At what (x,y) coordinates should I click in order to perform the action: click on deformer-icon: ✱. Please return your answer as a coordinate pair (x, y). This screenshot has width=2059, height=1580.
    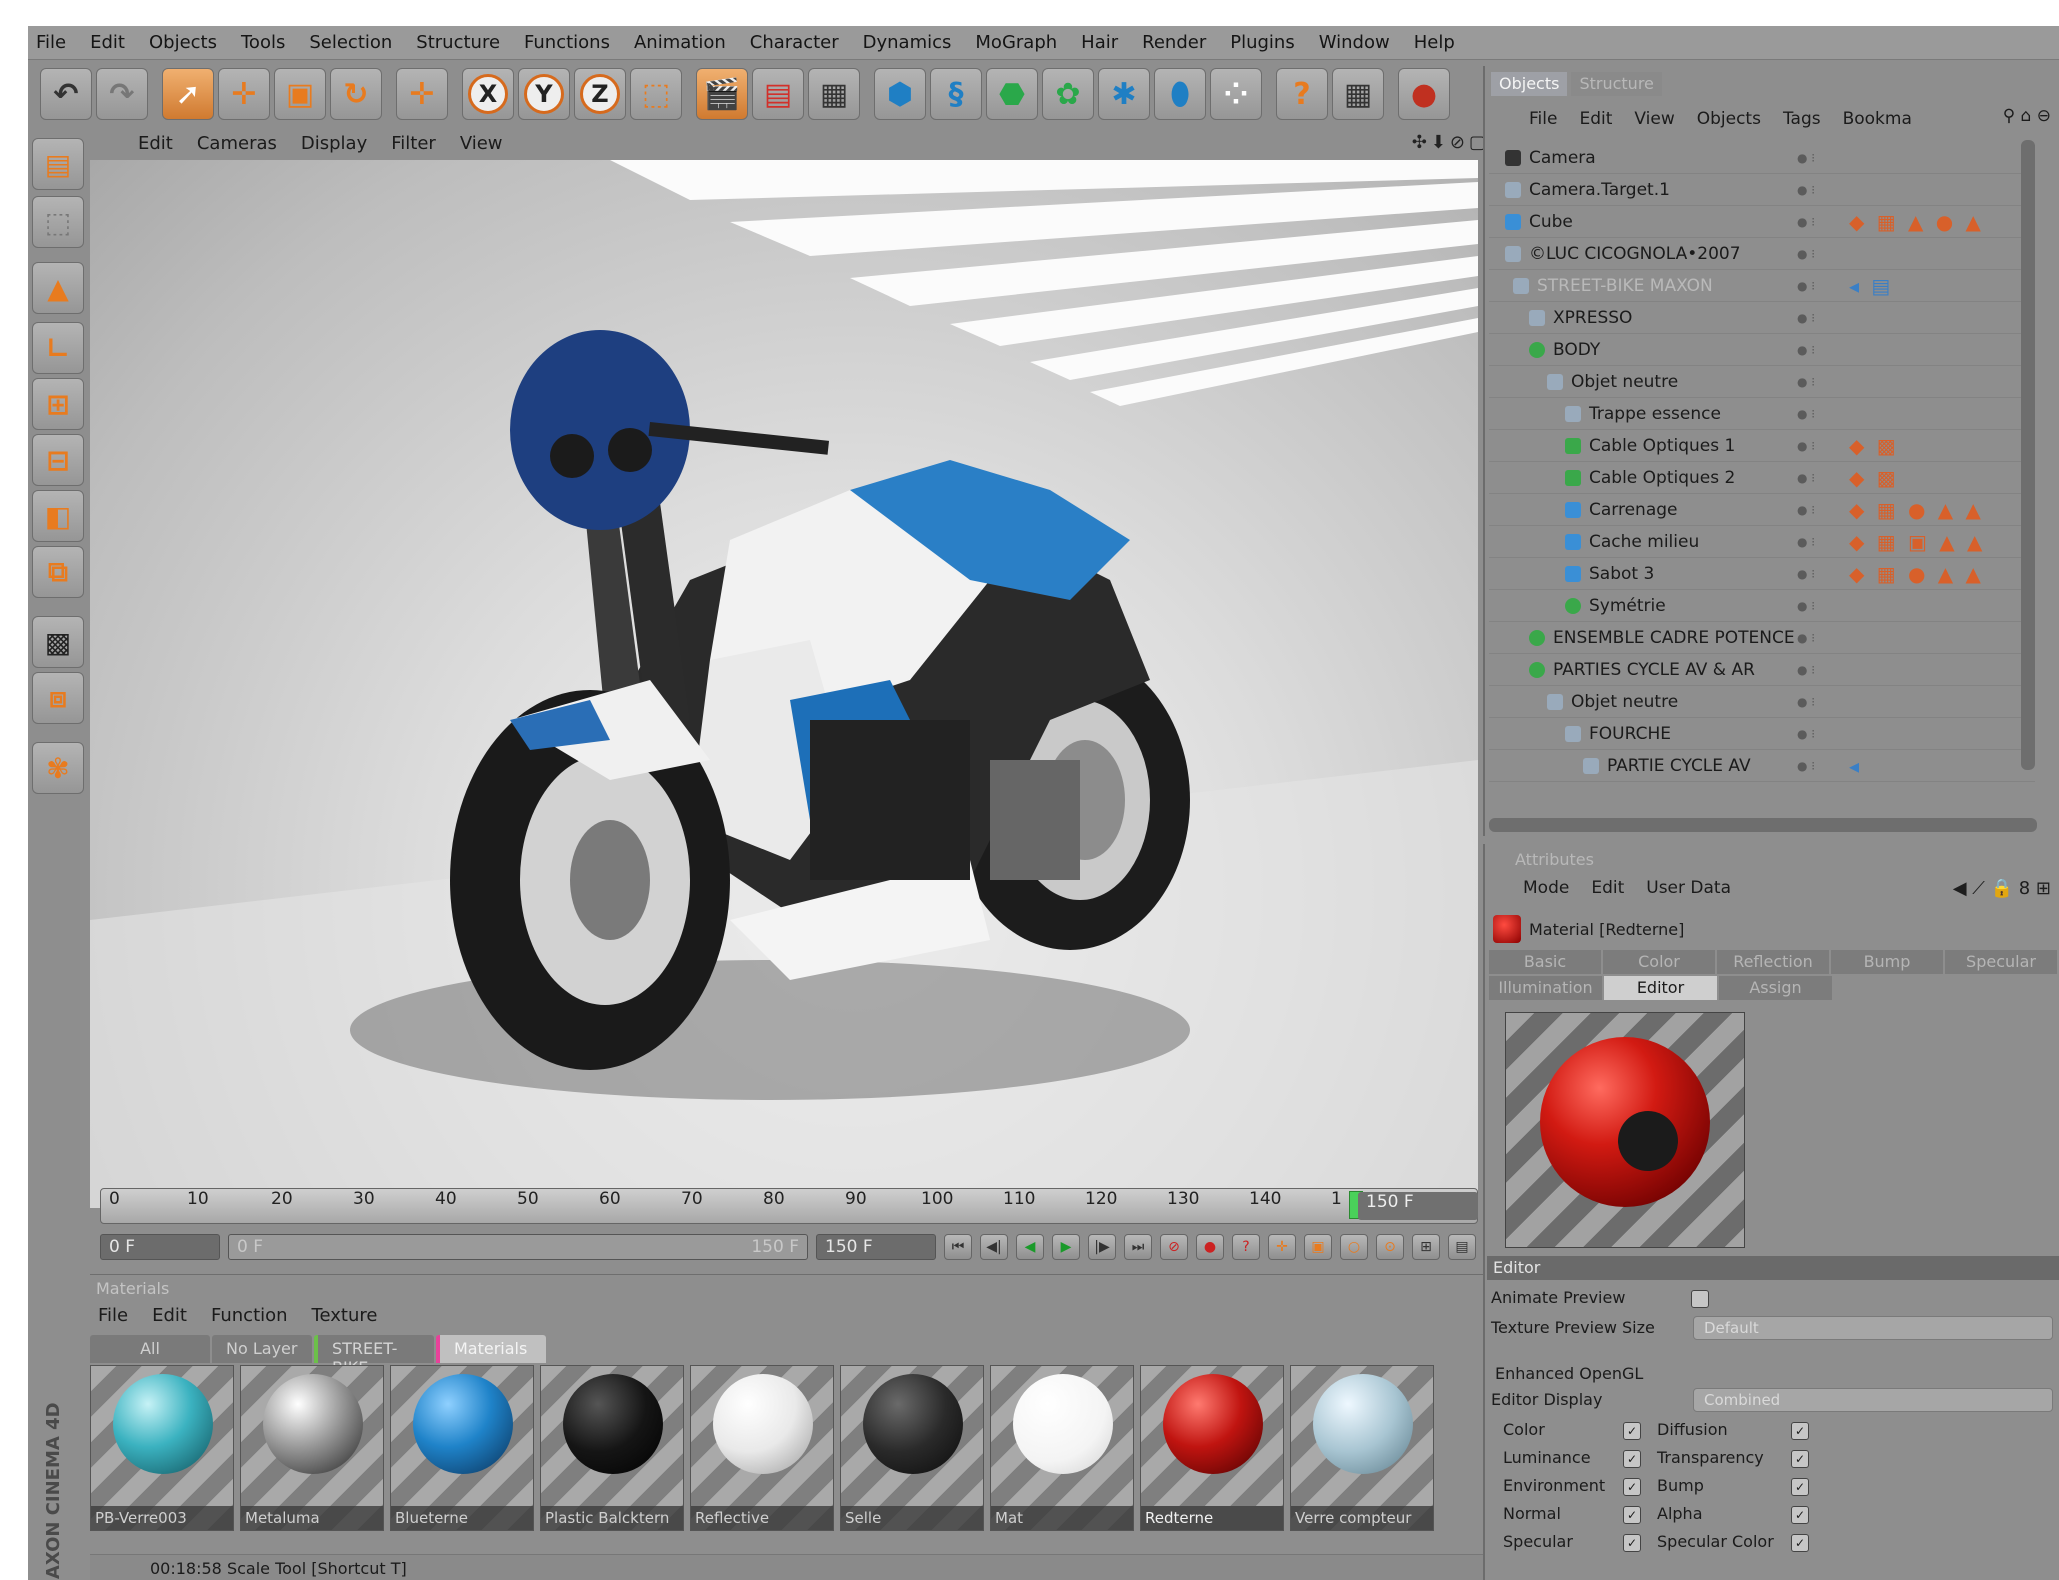
    Looking at the image, I should click on (1124, 94).